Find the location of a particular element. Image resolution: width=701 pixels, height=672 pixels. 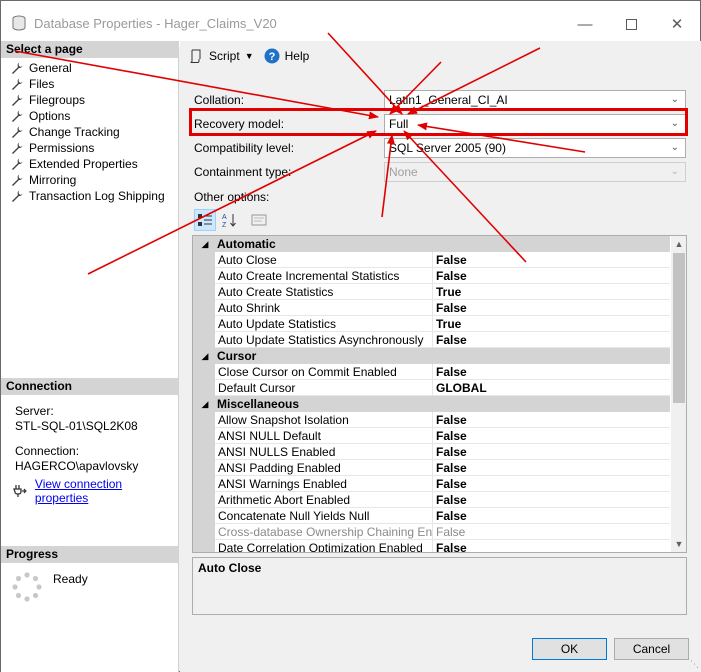

page-item-general: General is located at coordinates (87, 68).